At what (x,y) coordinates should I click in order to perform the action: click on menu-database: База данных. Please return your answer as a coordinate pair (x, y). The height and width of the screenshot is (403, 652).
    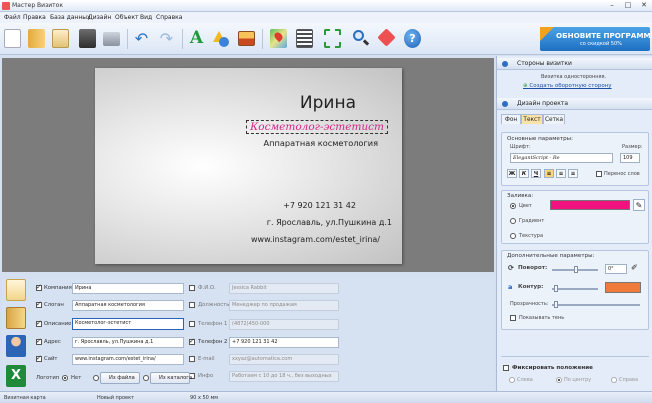
    Looking at the image, I should click on (70, 17).